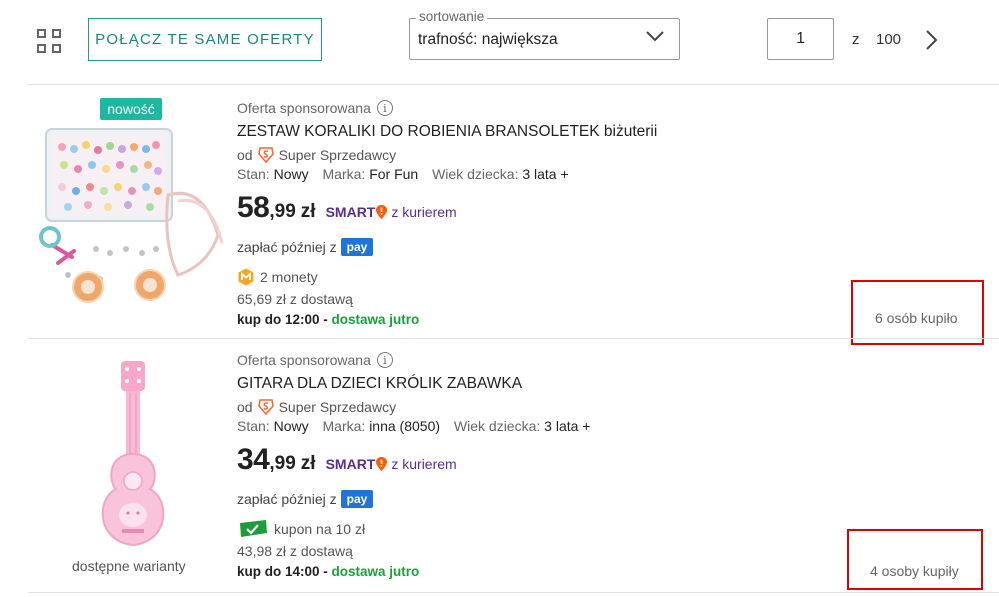 The height and width of the screenshot is (597, 999). I want to click on price-integer: 34, so click(253, 459).